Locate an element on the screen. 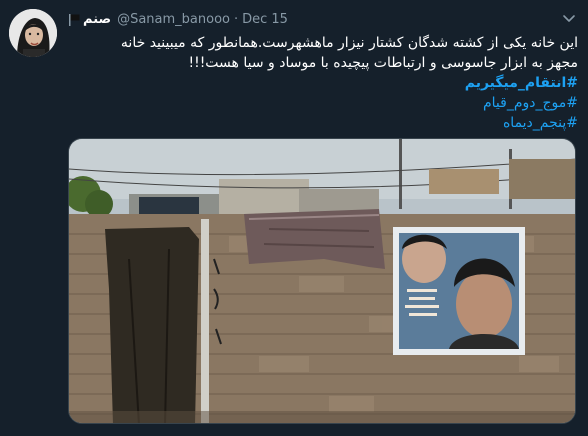  display-name: صنم is located at coordinates (97, 19).